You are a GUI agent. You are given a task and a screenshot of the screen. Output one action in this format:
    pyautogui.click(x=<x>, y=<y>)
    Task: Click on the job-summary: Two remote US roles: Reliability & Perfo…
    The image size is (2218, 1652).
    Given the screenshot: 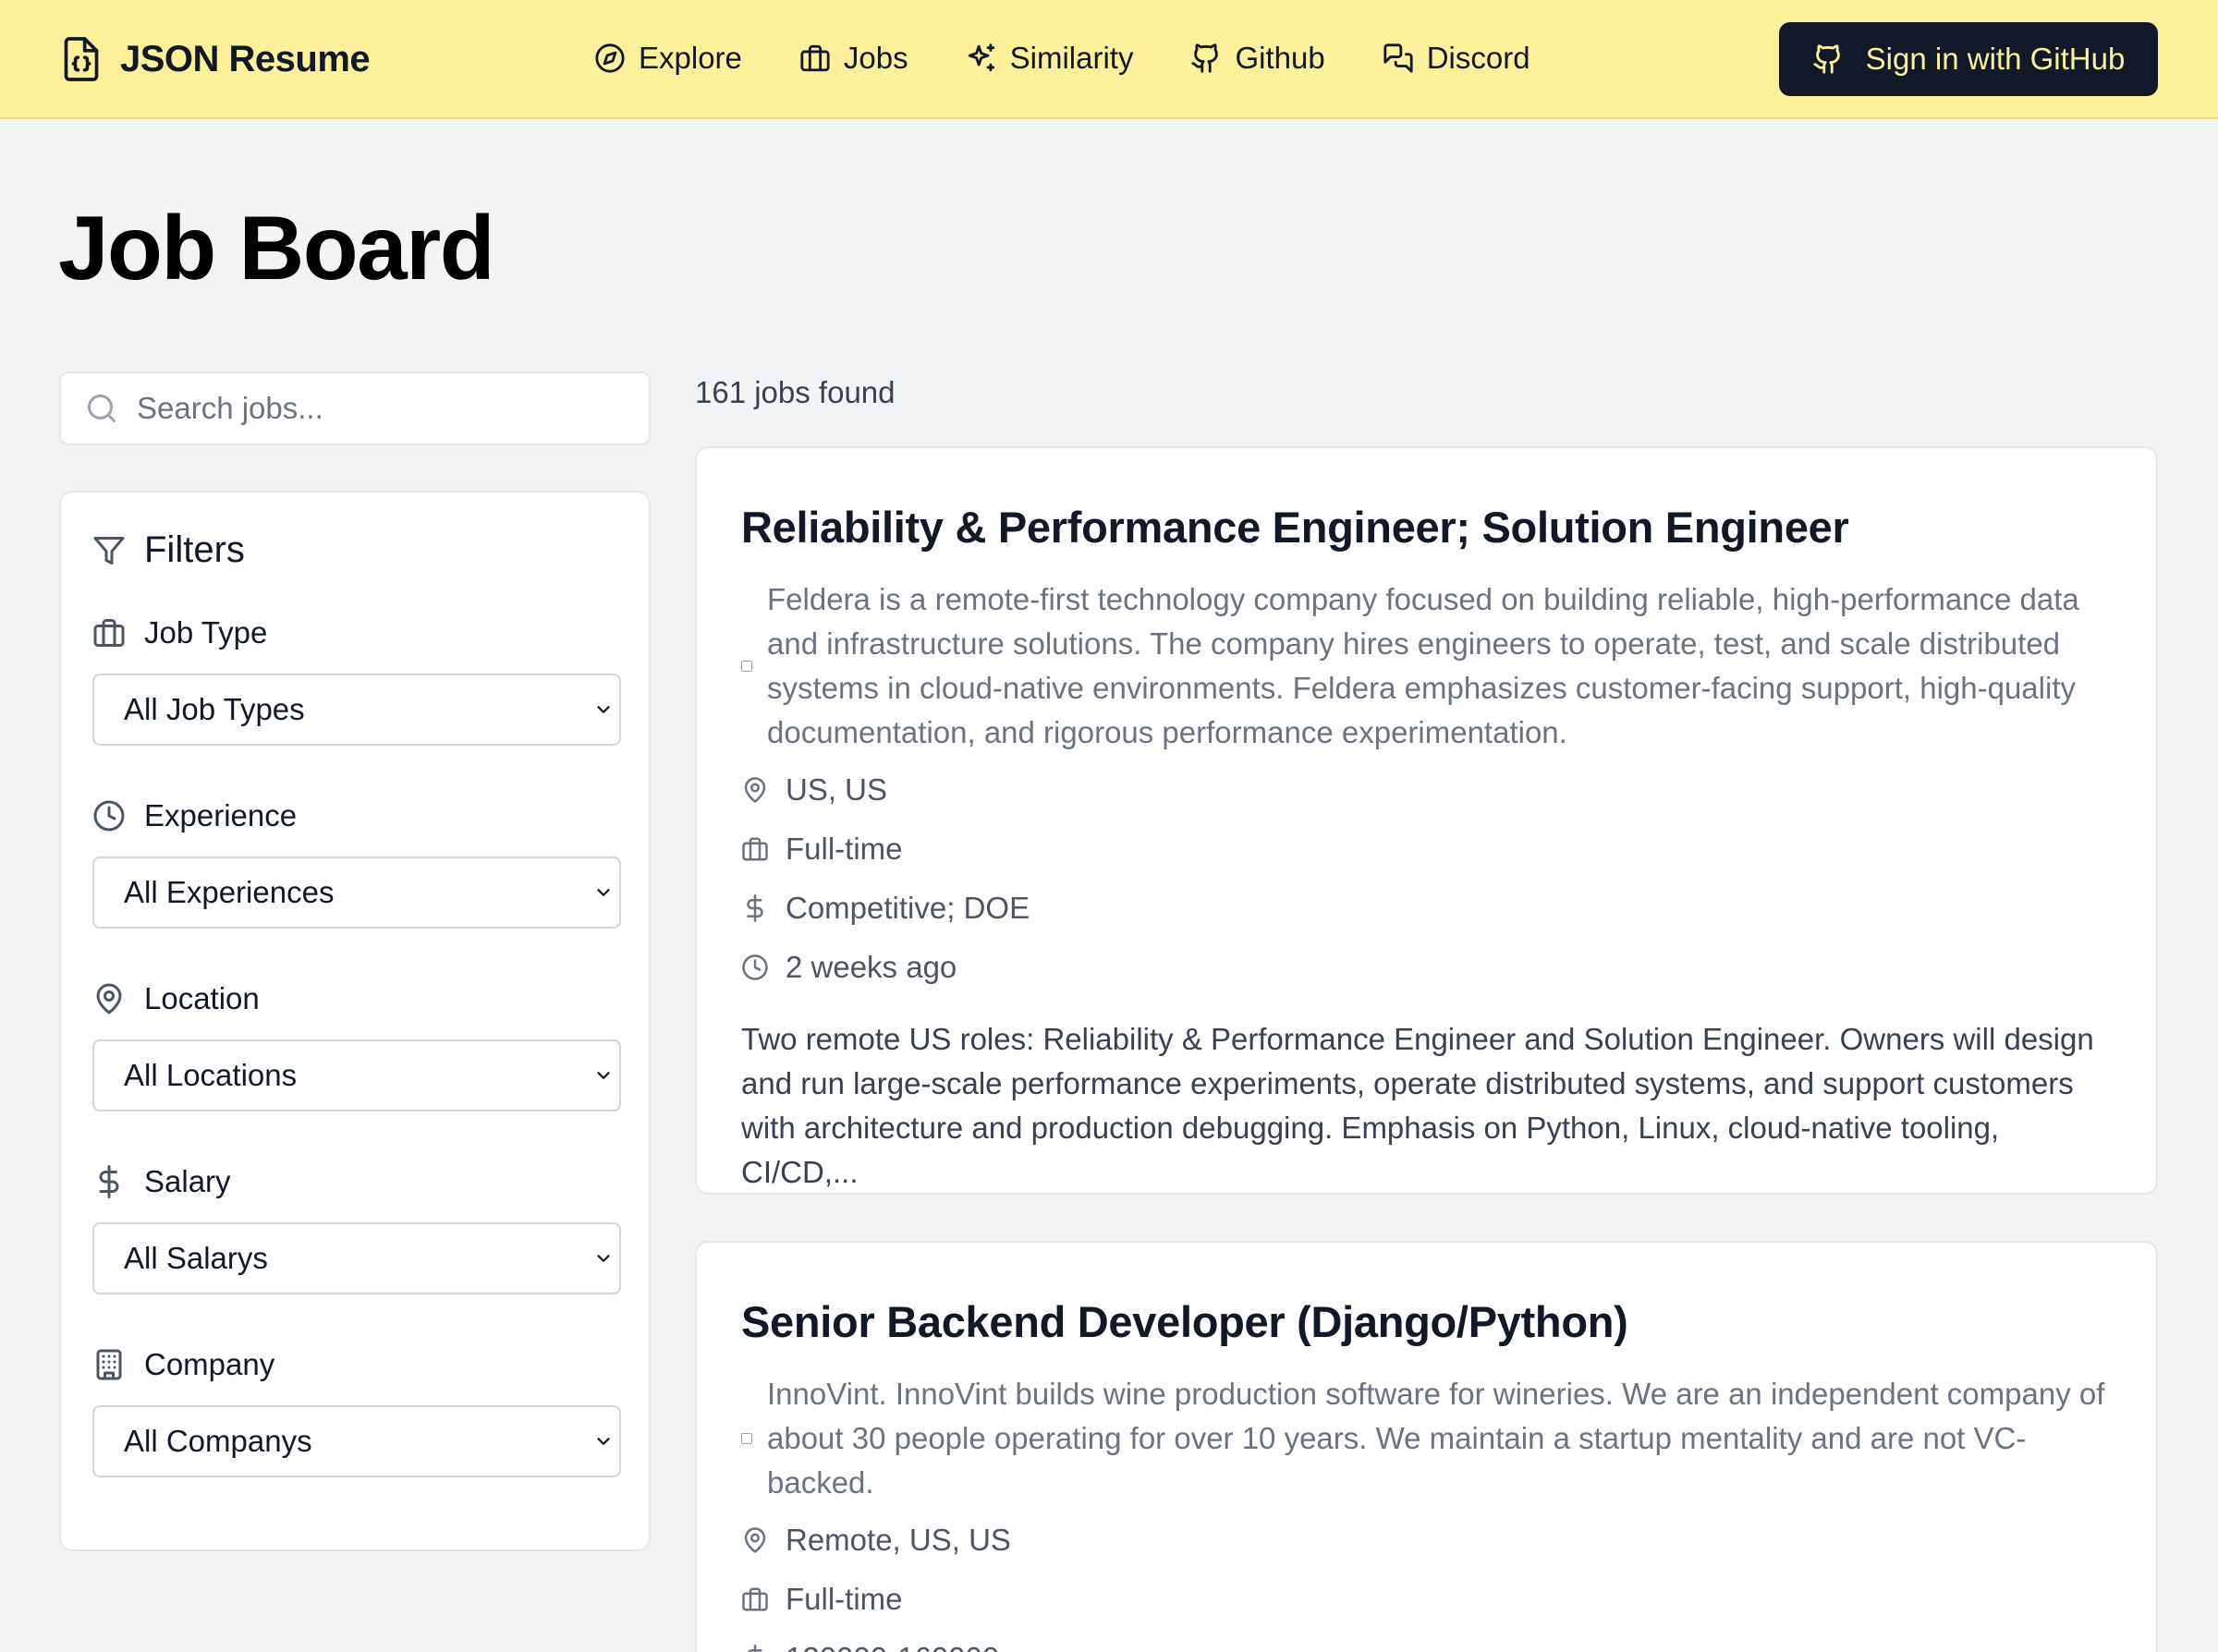 What is the action you would take?
    pyautogui.click(x=1429, y=1105)
    